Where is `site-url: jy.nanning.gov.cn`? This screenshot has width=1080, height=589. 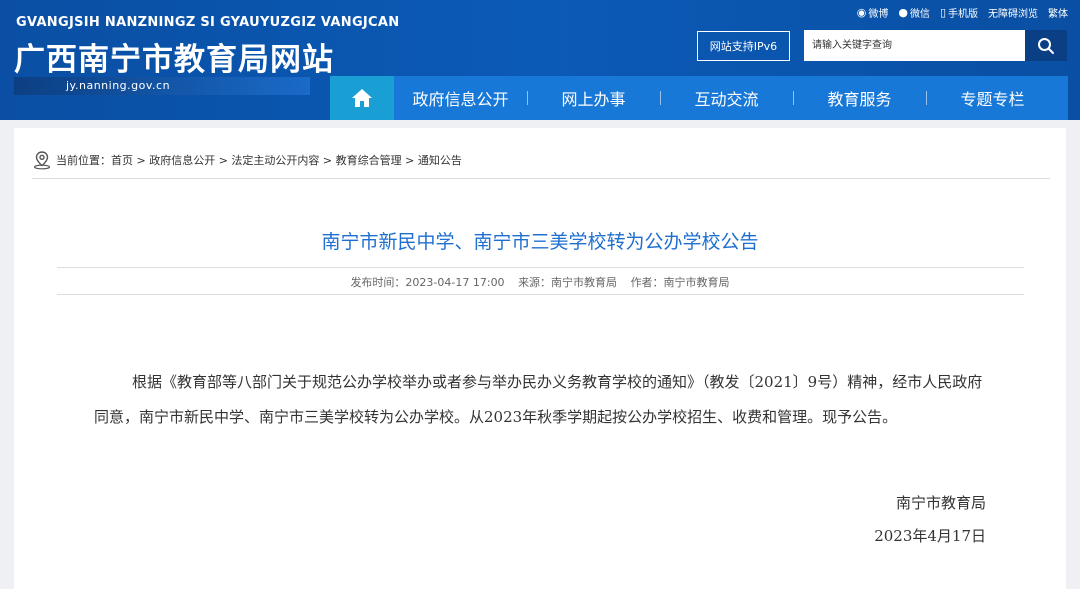
site-url: jy.nanning.gov.cn is located at coordinates (118, 85).